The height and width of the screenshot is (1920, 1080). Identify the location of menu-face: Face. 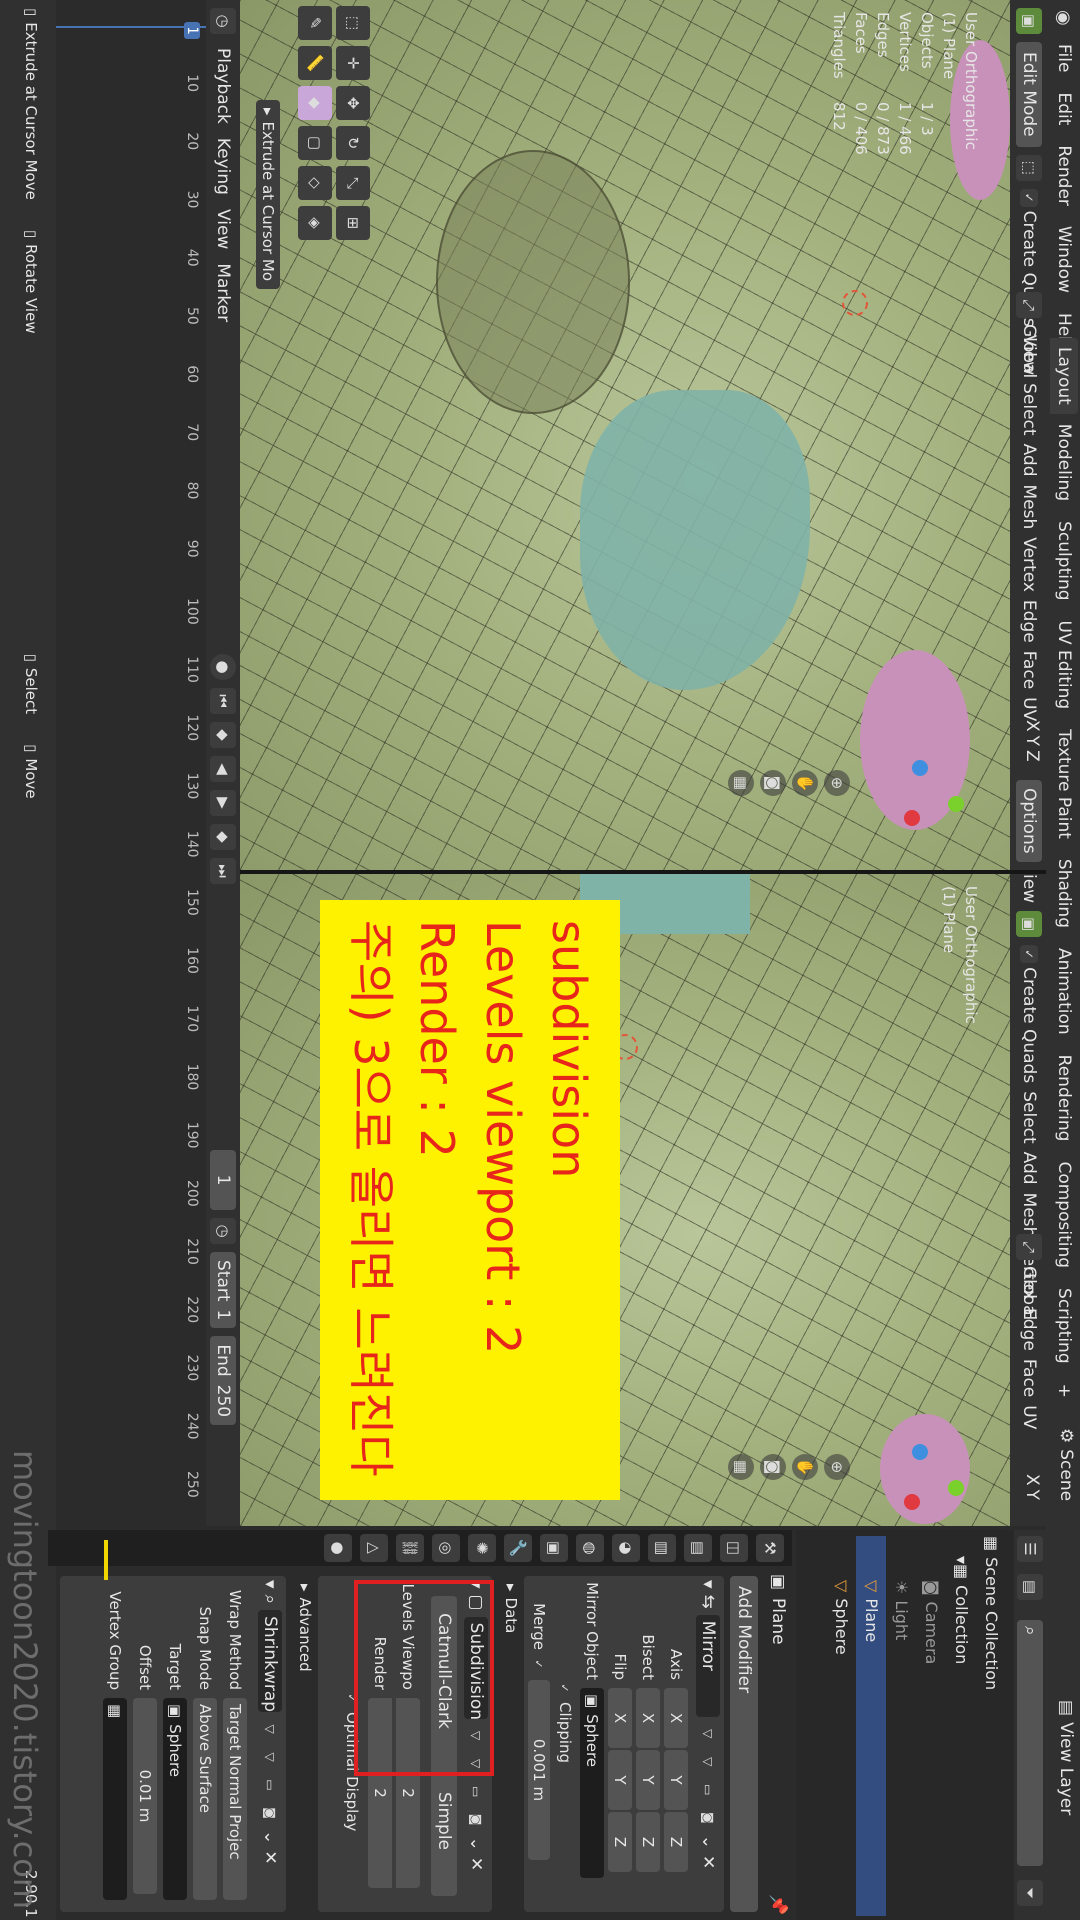
(1029, 1378).